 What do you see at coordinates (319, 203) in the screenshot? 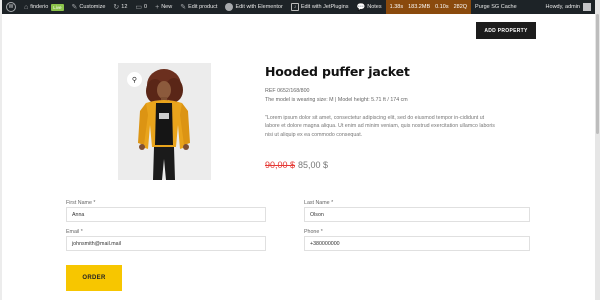
I see `last-name-label: Last Name *` at bounding box center [319, 203].